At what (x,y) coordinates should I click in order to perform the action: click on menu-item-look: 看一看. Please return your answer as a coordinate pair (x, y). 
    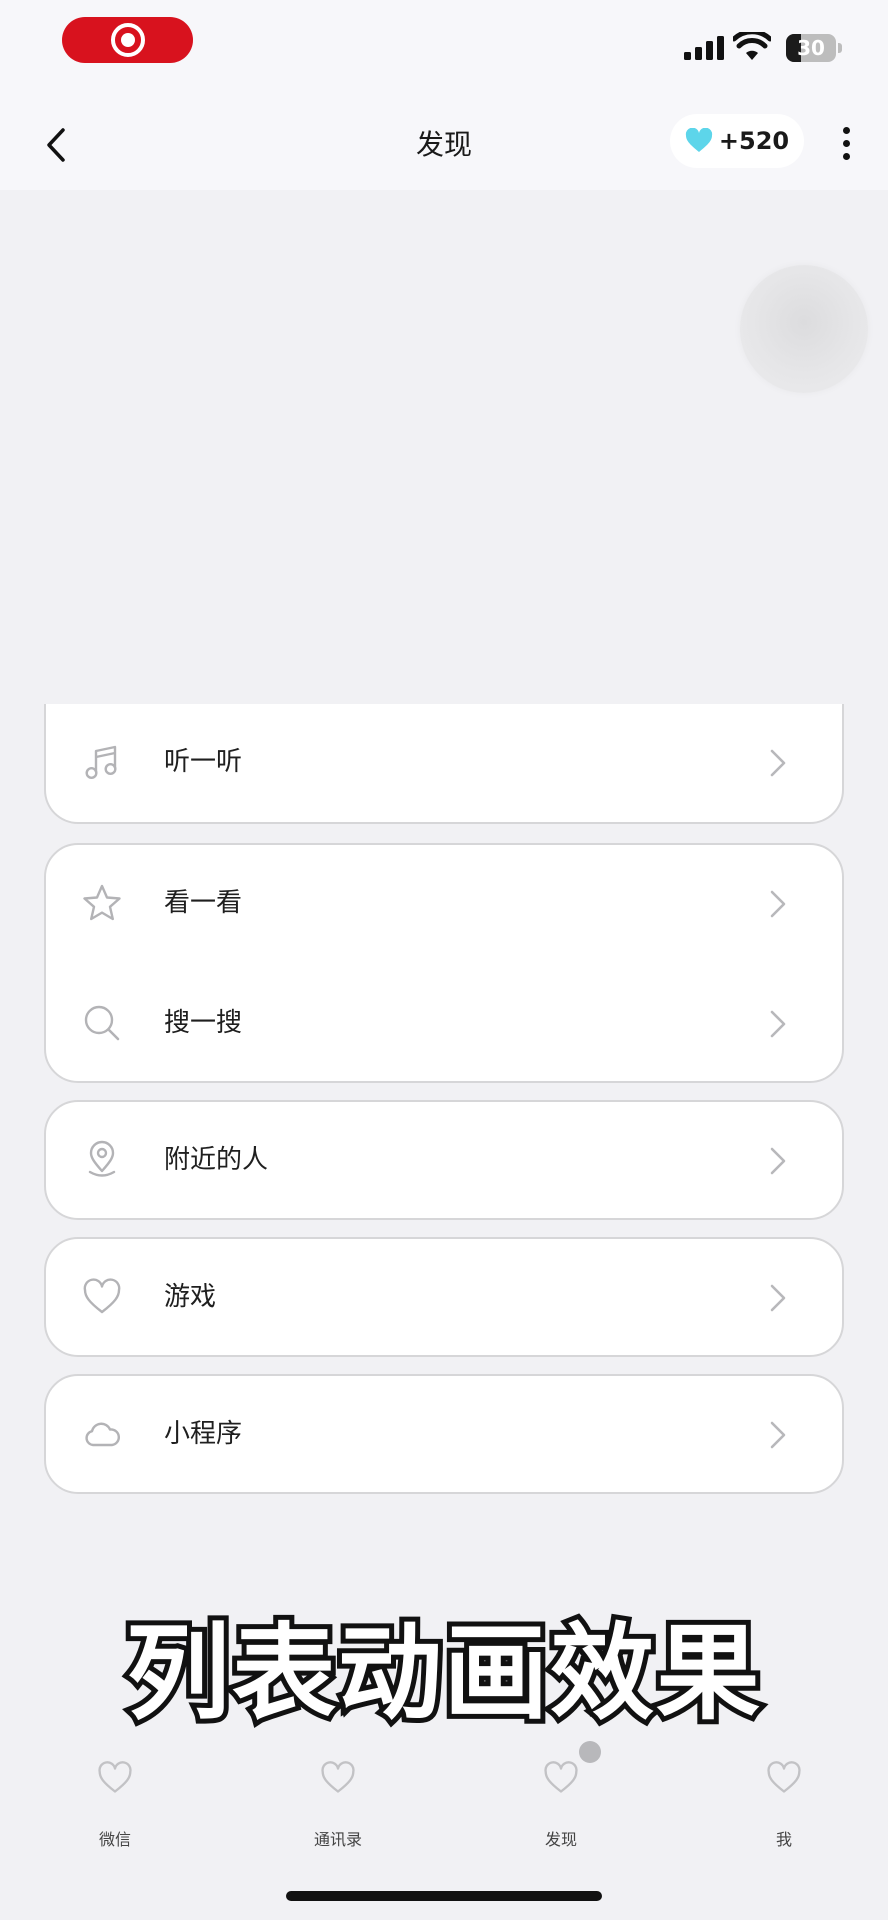
    Looking at the image, I should click on (444, 903).